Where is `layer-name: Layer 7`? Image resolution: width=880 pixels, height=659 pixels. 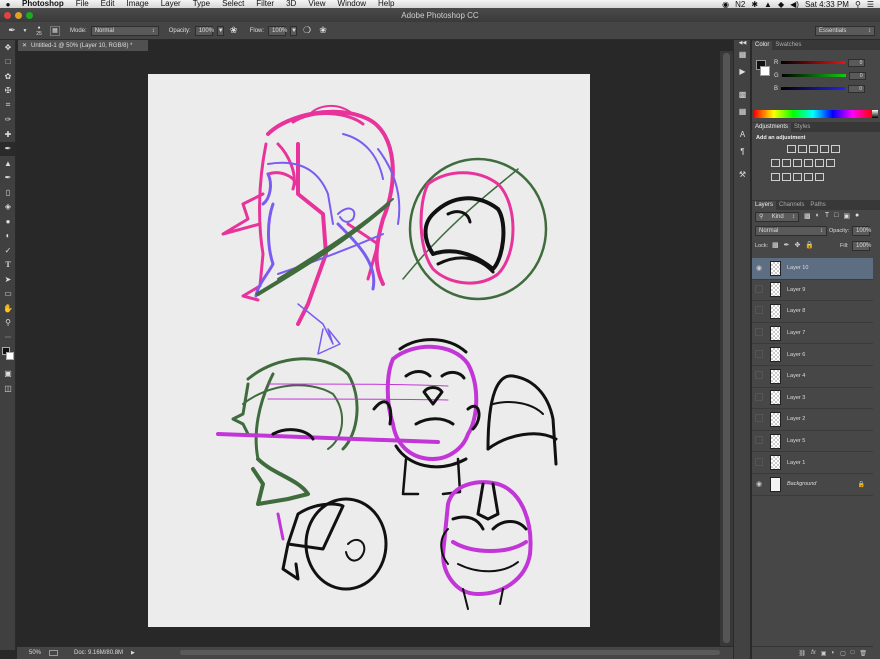
layer-name: Layer 7 is located at coordinates (796, 333).